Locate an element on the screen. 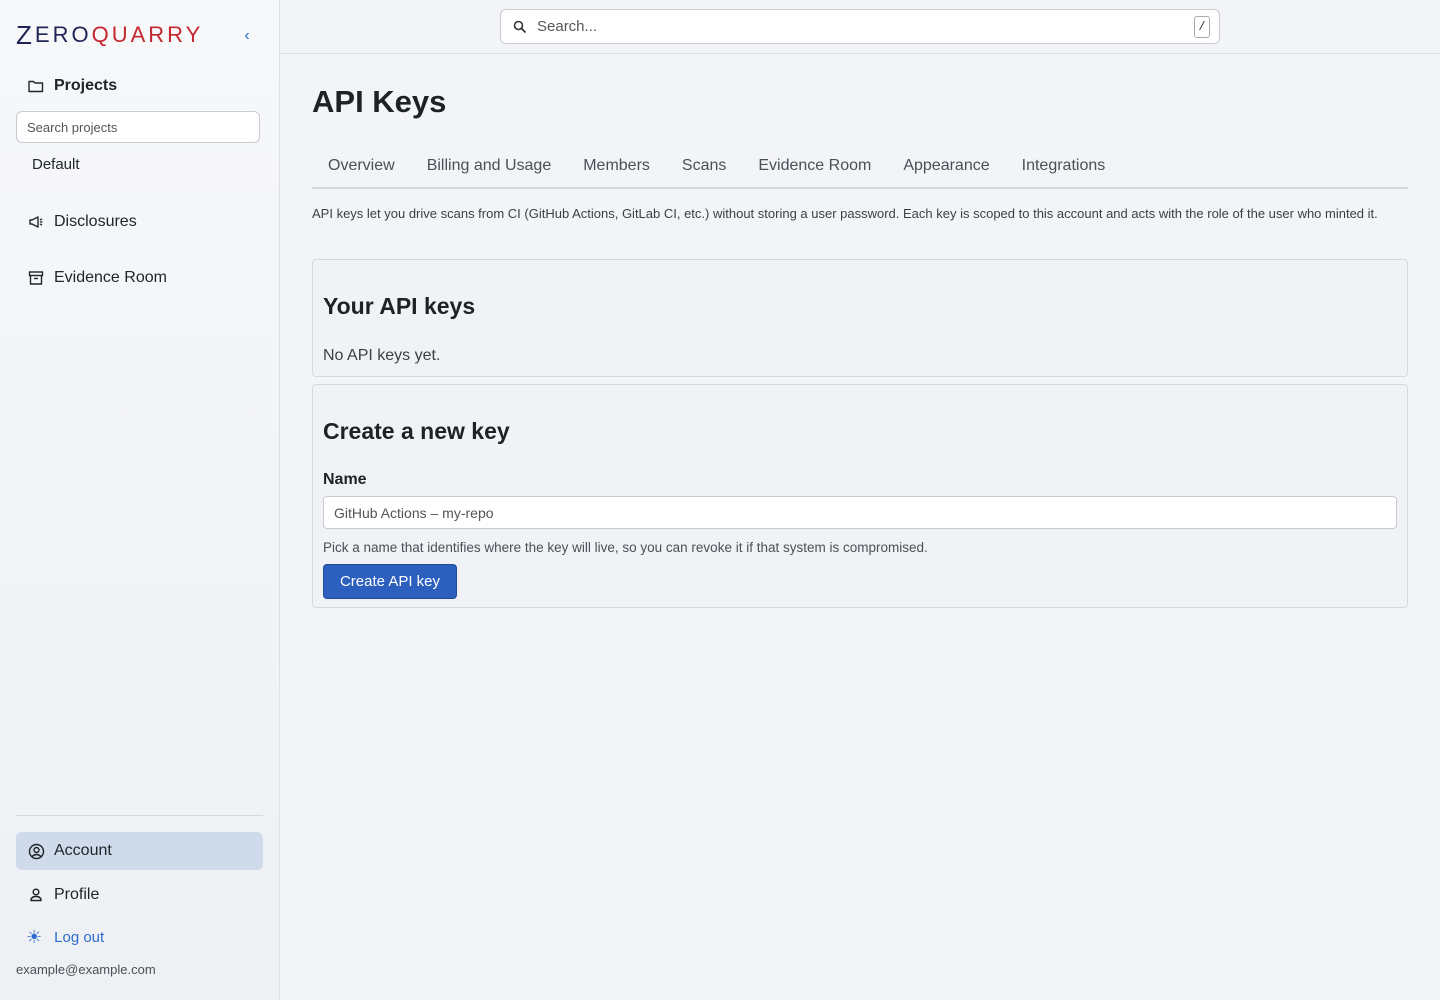 This screenshot has width=1440, height=1000. global-search: / is located at coordinates (860, 26).